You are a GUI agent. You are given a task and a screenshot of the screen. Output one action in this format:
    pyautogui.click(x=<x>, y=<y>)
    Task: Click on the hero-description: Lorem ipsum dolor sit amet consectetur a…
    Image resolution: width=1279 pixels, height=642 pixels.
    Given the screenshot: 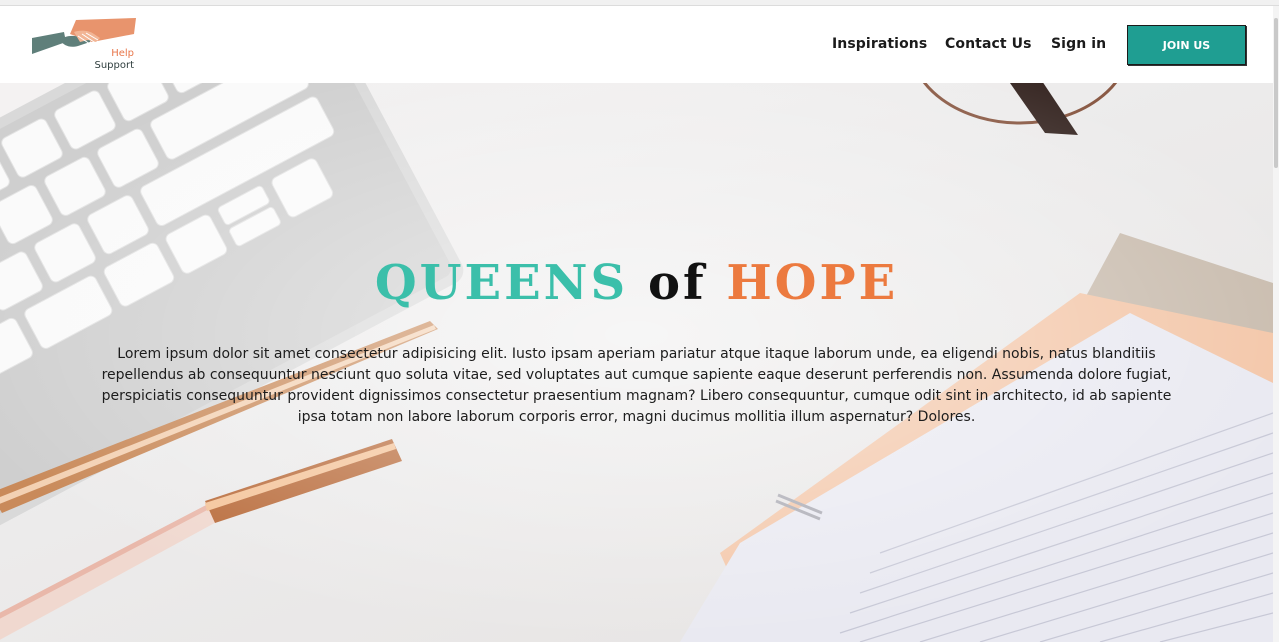 What is the action you would take?
    pyautogui.click(x=636, y=385)
    